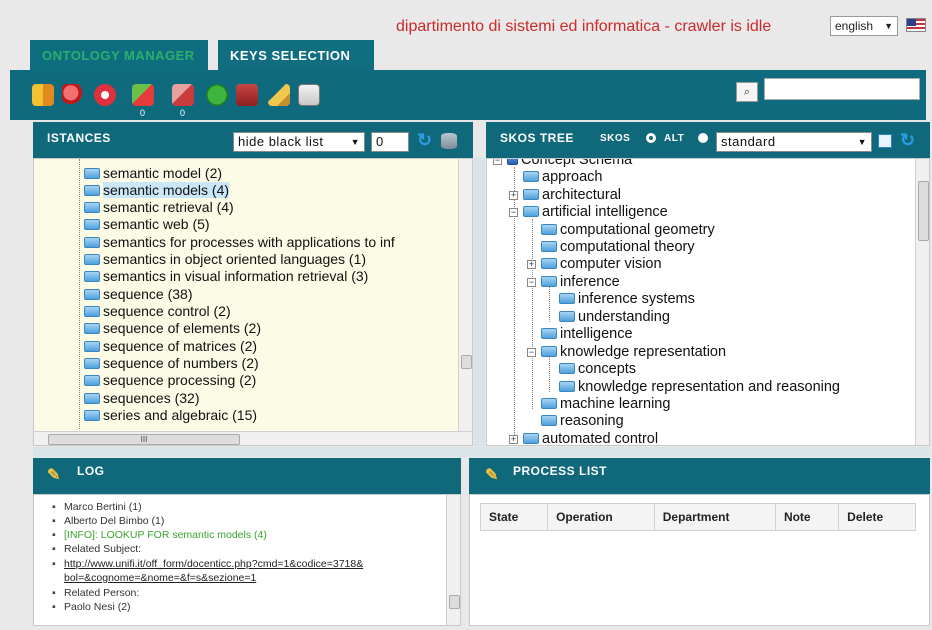 Image resolution: width=932 pixels, height=630 pixels. I want to click on tree-node: intelligence, so click(587, 334).